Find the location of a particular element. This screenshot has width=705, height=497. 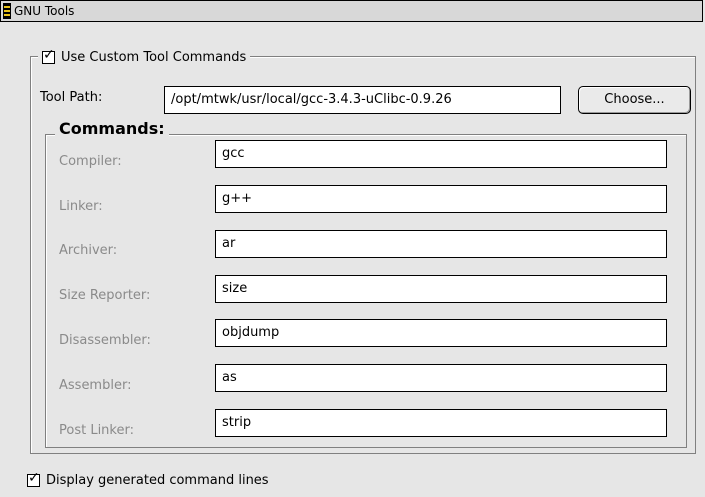

window-title-bar: GNU Tools is located at coordinates (351, 11).